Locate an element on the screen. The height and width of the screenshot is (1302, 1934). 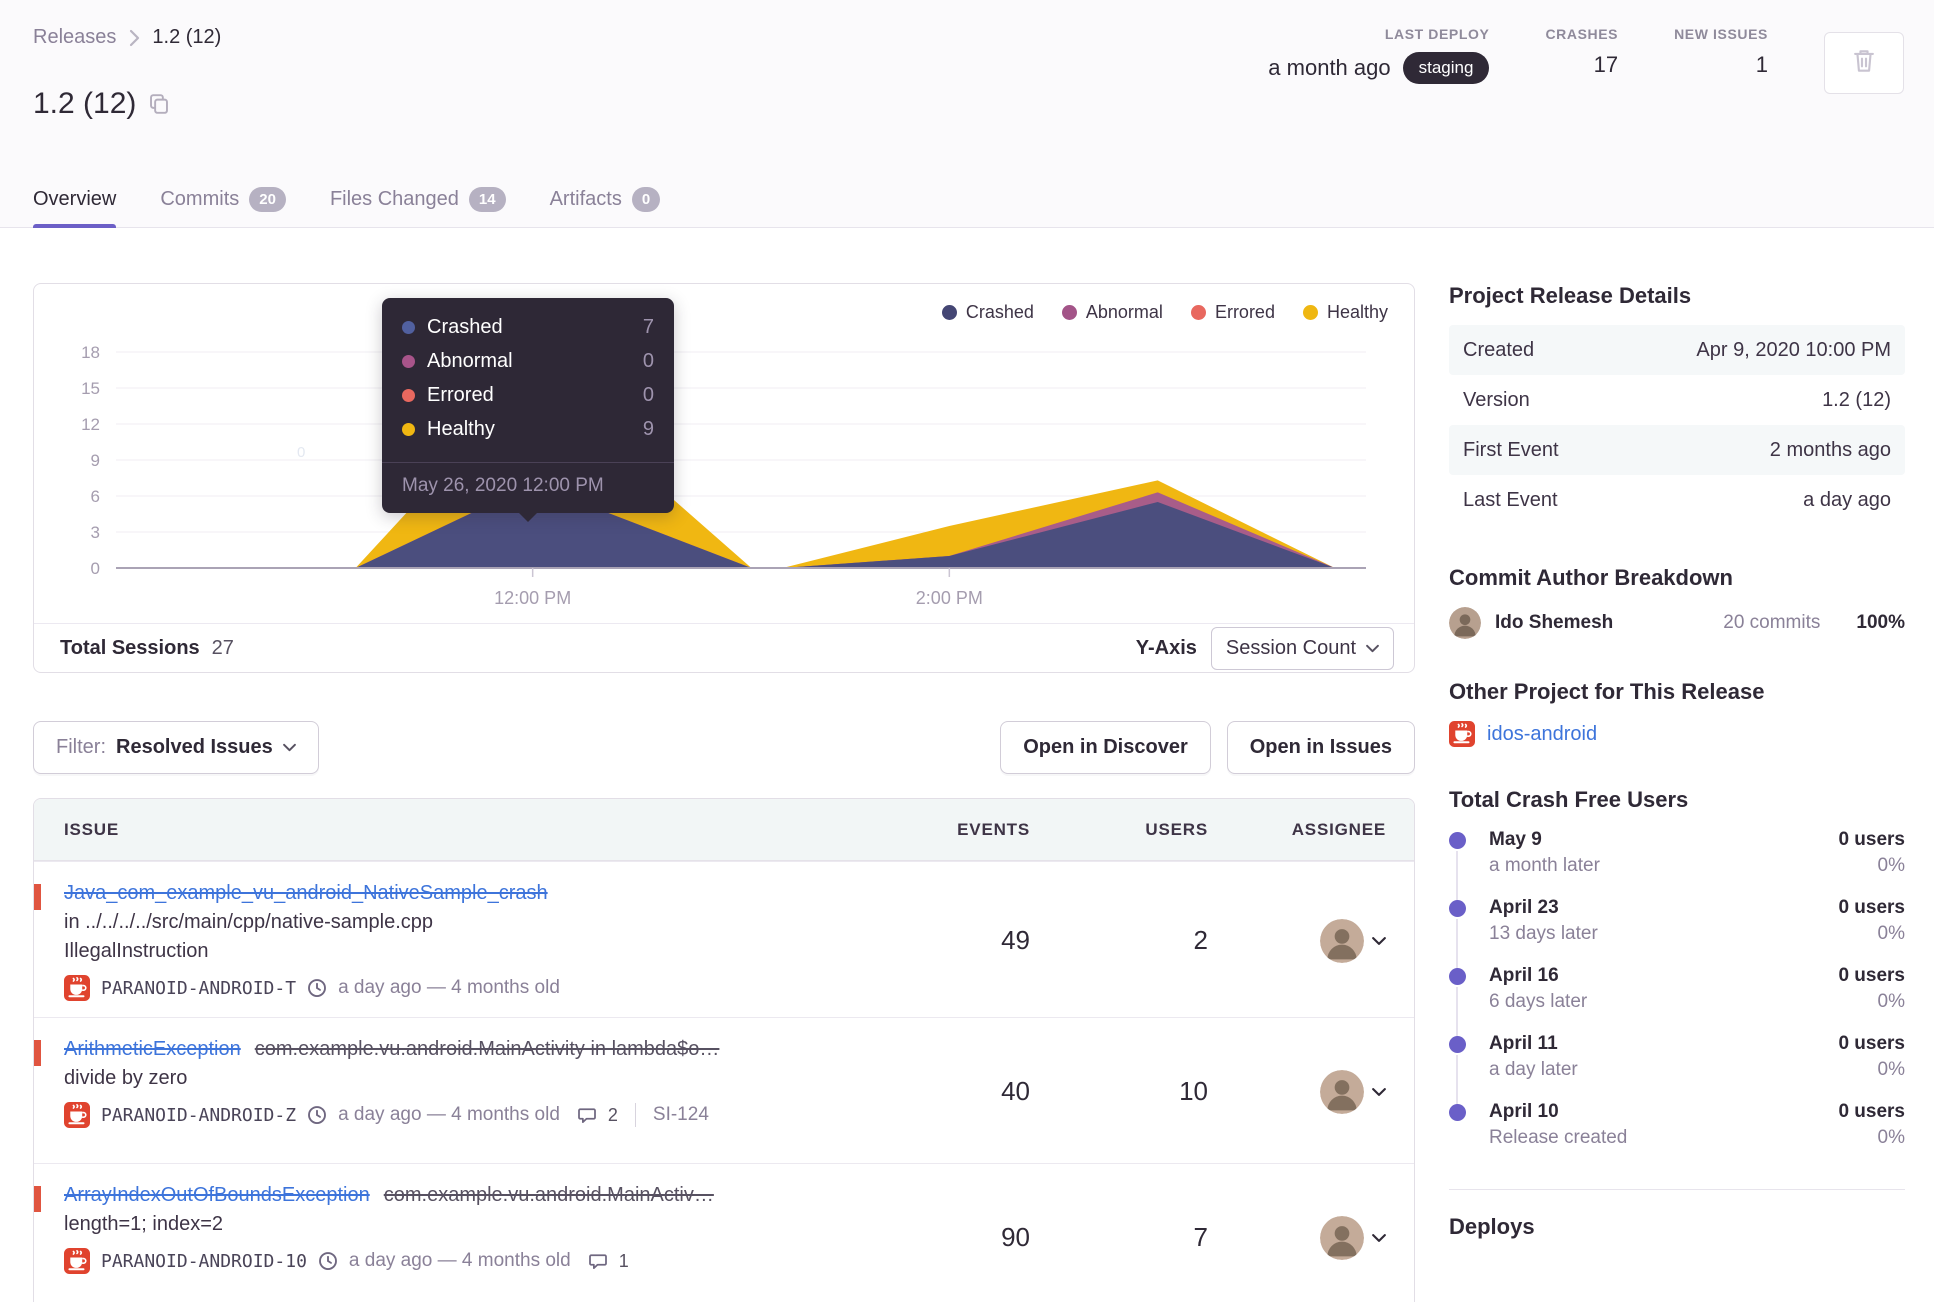
issue-title-link: ArrayIndexOutOfBoundsException is located at coordinates (217, 1195).